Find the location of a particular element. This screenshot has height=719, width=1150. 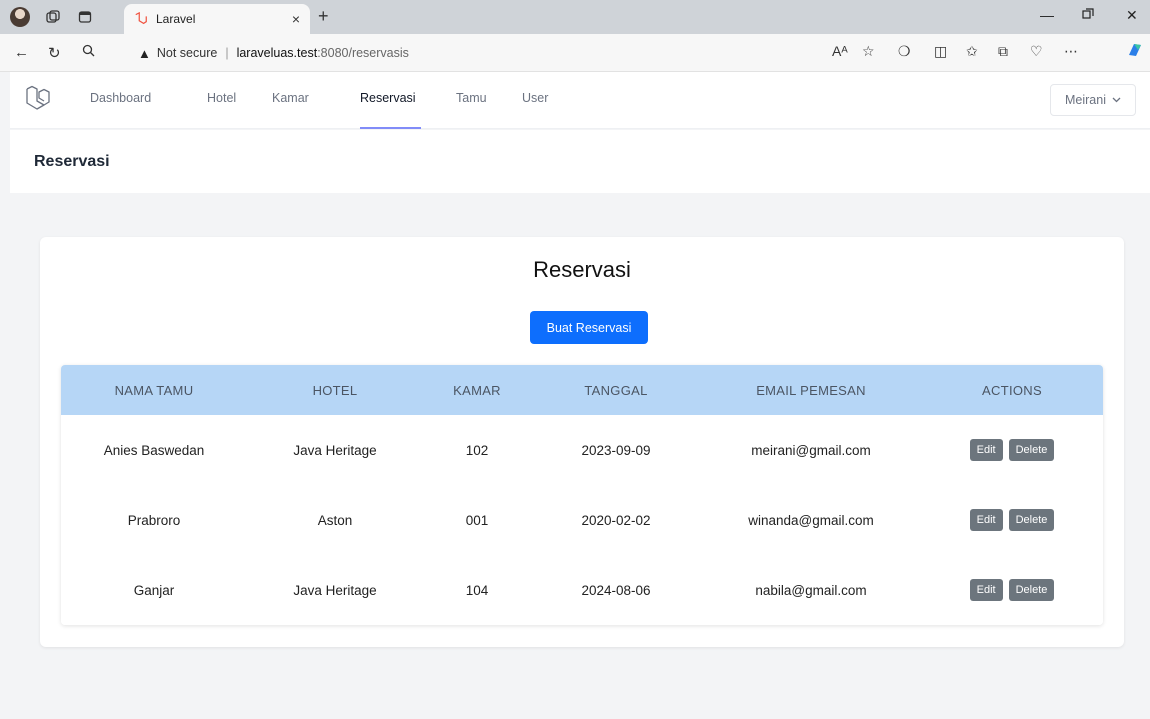

security-label: Not secure is located at coordinates (187, 53).